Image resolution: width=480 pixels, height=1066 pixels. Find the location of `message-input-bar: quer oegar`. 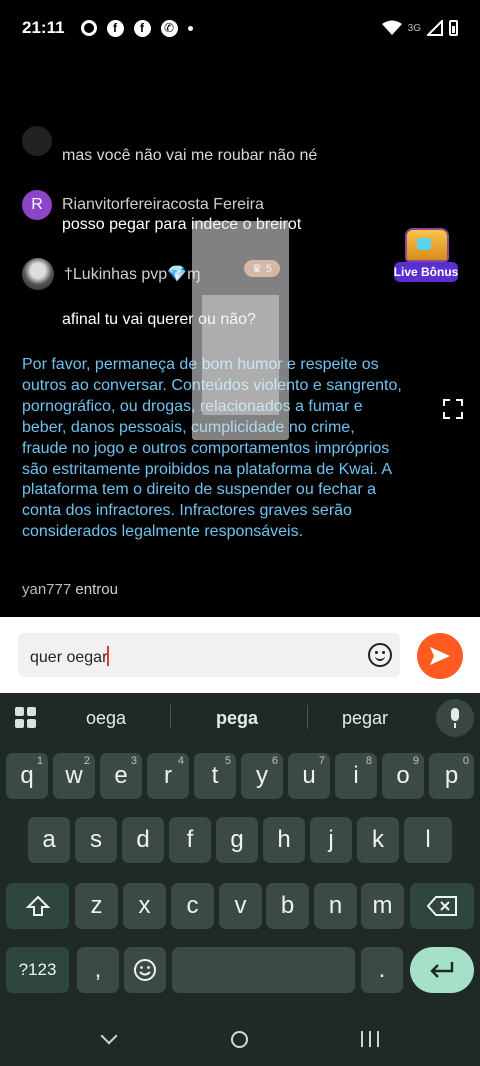

message-input-bar: quer oegar is located at coordinates (240, 655).